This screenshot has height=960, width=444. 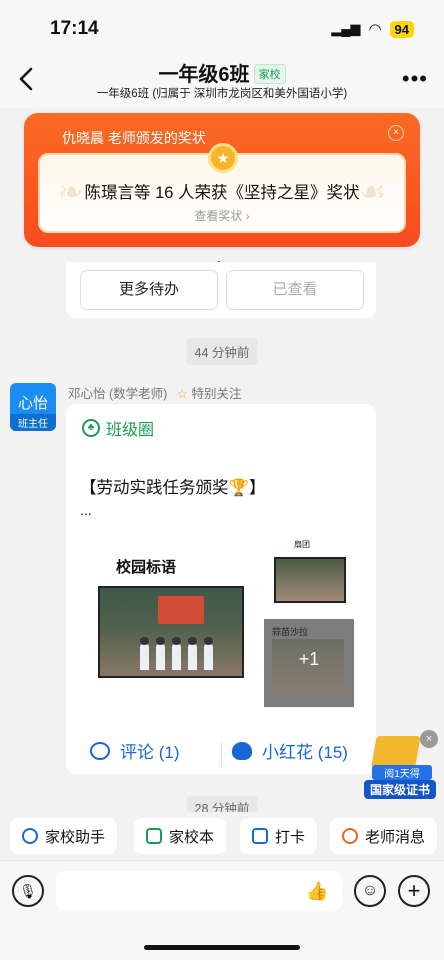 What do you see at coordinates (375, 29) in the screenshot?
I see `wifi-icon: ◠` at bounding box center [375, 29].